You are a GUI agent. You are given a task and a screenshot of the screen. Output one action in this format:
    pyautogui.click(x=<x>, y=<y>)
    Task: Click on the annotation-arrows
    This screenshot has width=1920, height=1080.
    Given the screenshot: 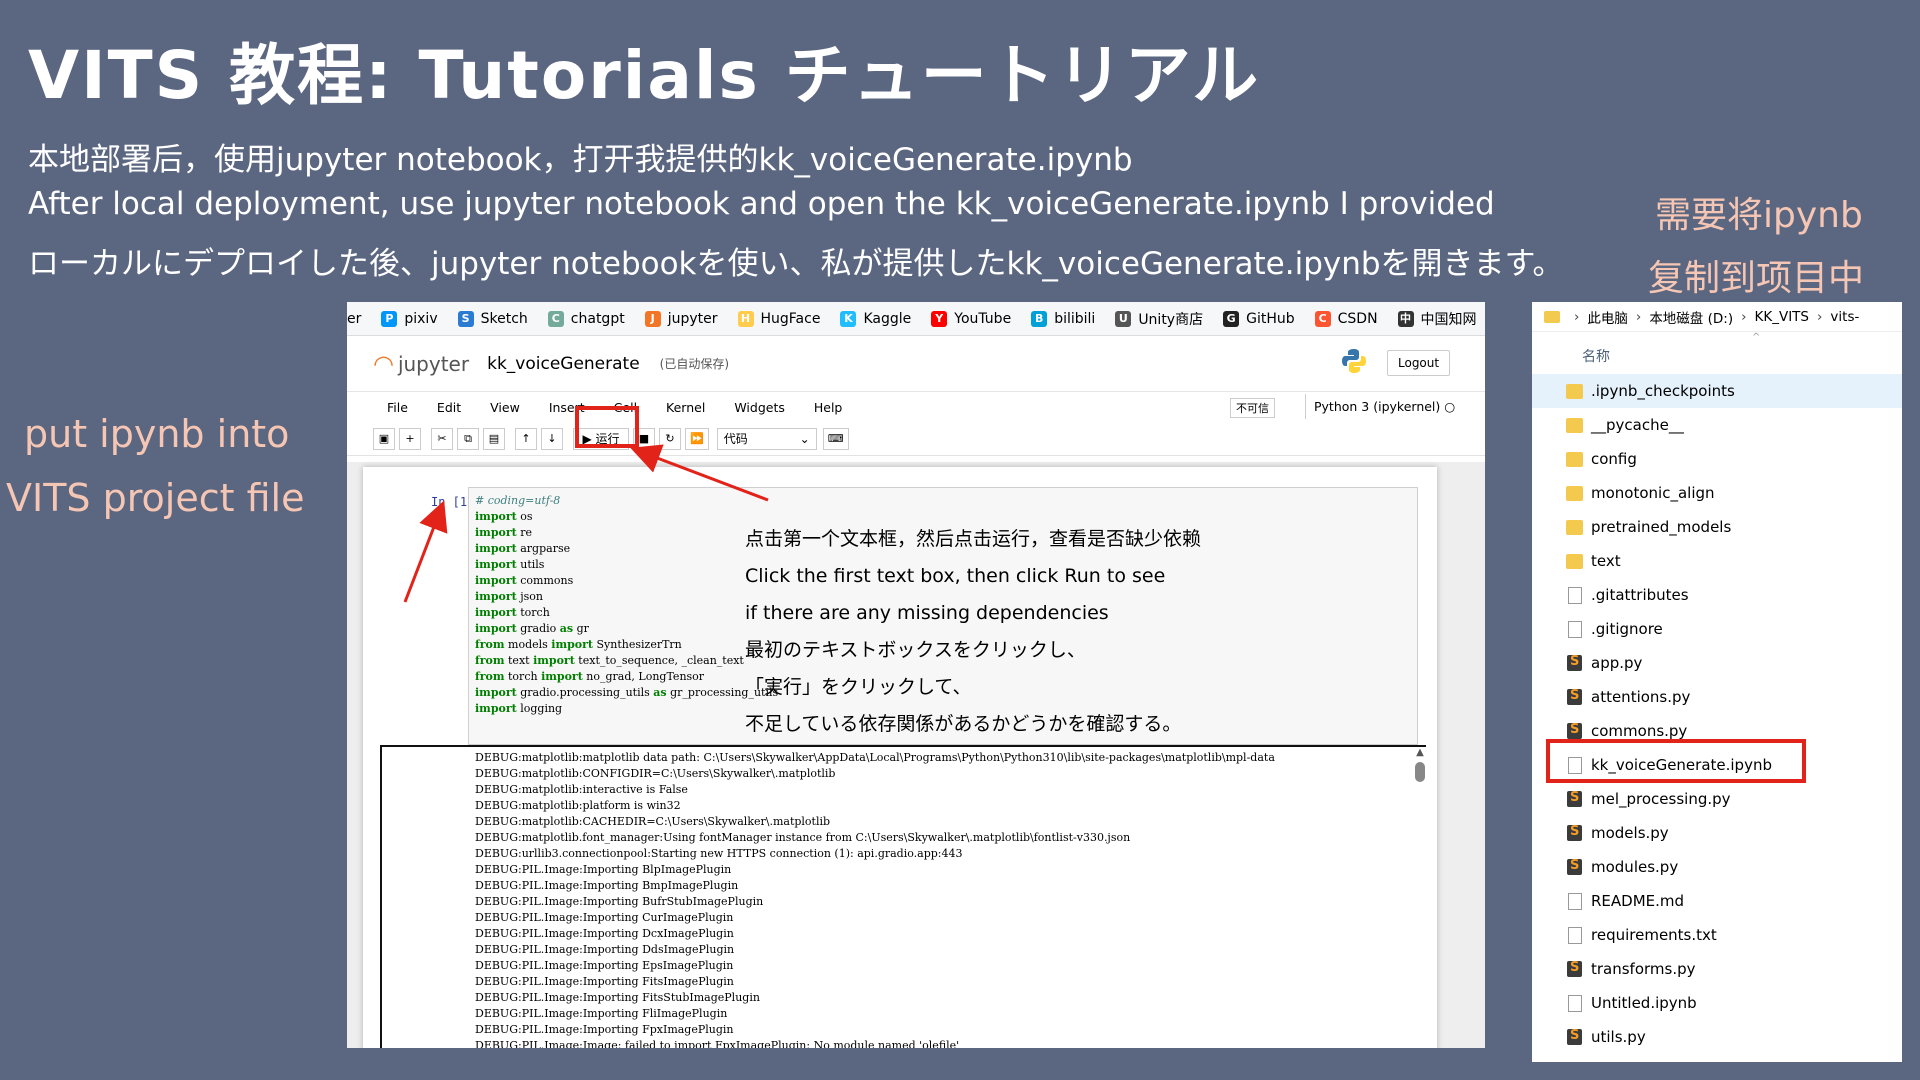 What is the action you would take?
    pyautogui.click(x=586, y=523)
    